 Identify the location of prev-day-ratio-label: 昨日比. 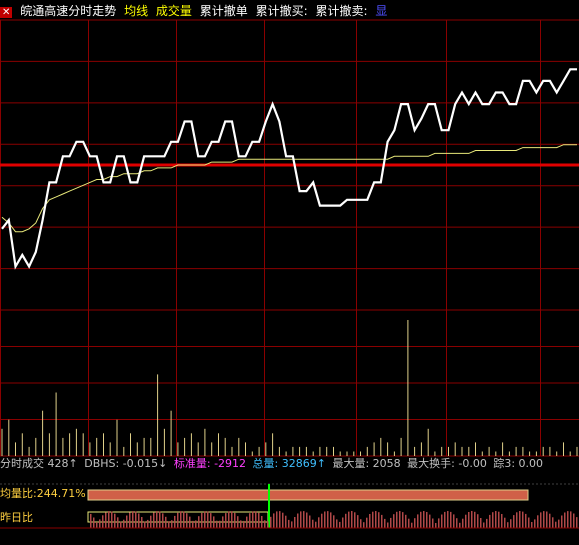
(16, 517).